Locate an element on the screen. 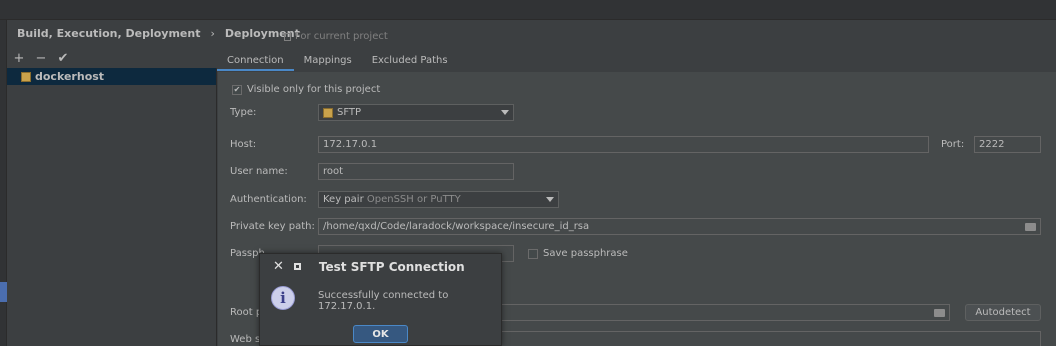 Image resolution: width=1056 pixels, height=346 pixels. server-item-dockerhost: dockerhost is located at coordinates (111, 76).